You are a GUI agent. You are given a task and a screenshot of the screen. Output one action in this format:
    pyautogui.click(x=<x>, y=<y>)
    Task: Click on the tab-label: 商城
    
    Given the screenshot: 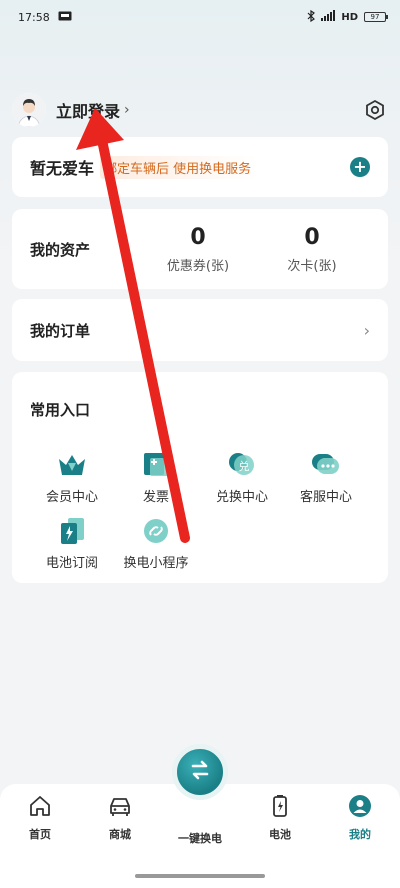 What is the action you would take?
    pyautogui.click(x=120, y=834)
    